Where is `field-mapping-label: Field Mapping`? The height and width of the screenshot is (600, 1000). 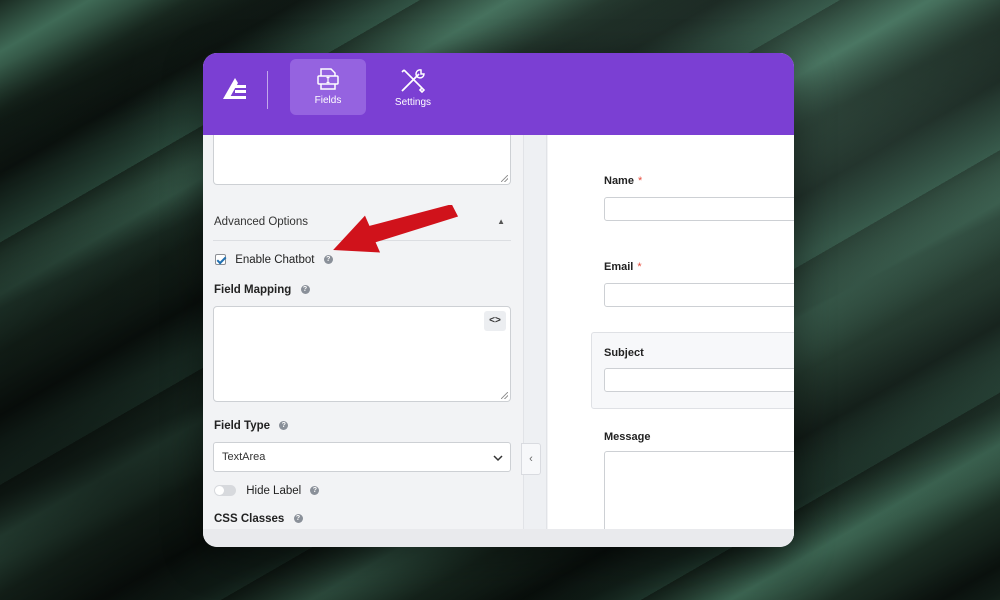
field-mapping-label: Field Mapping is located at coordinates (253, 290).